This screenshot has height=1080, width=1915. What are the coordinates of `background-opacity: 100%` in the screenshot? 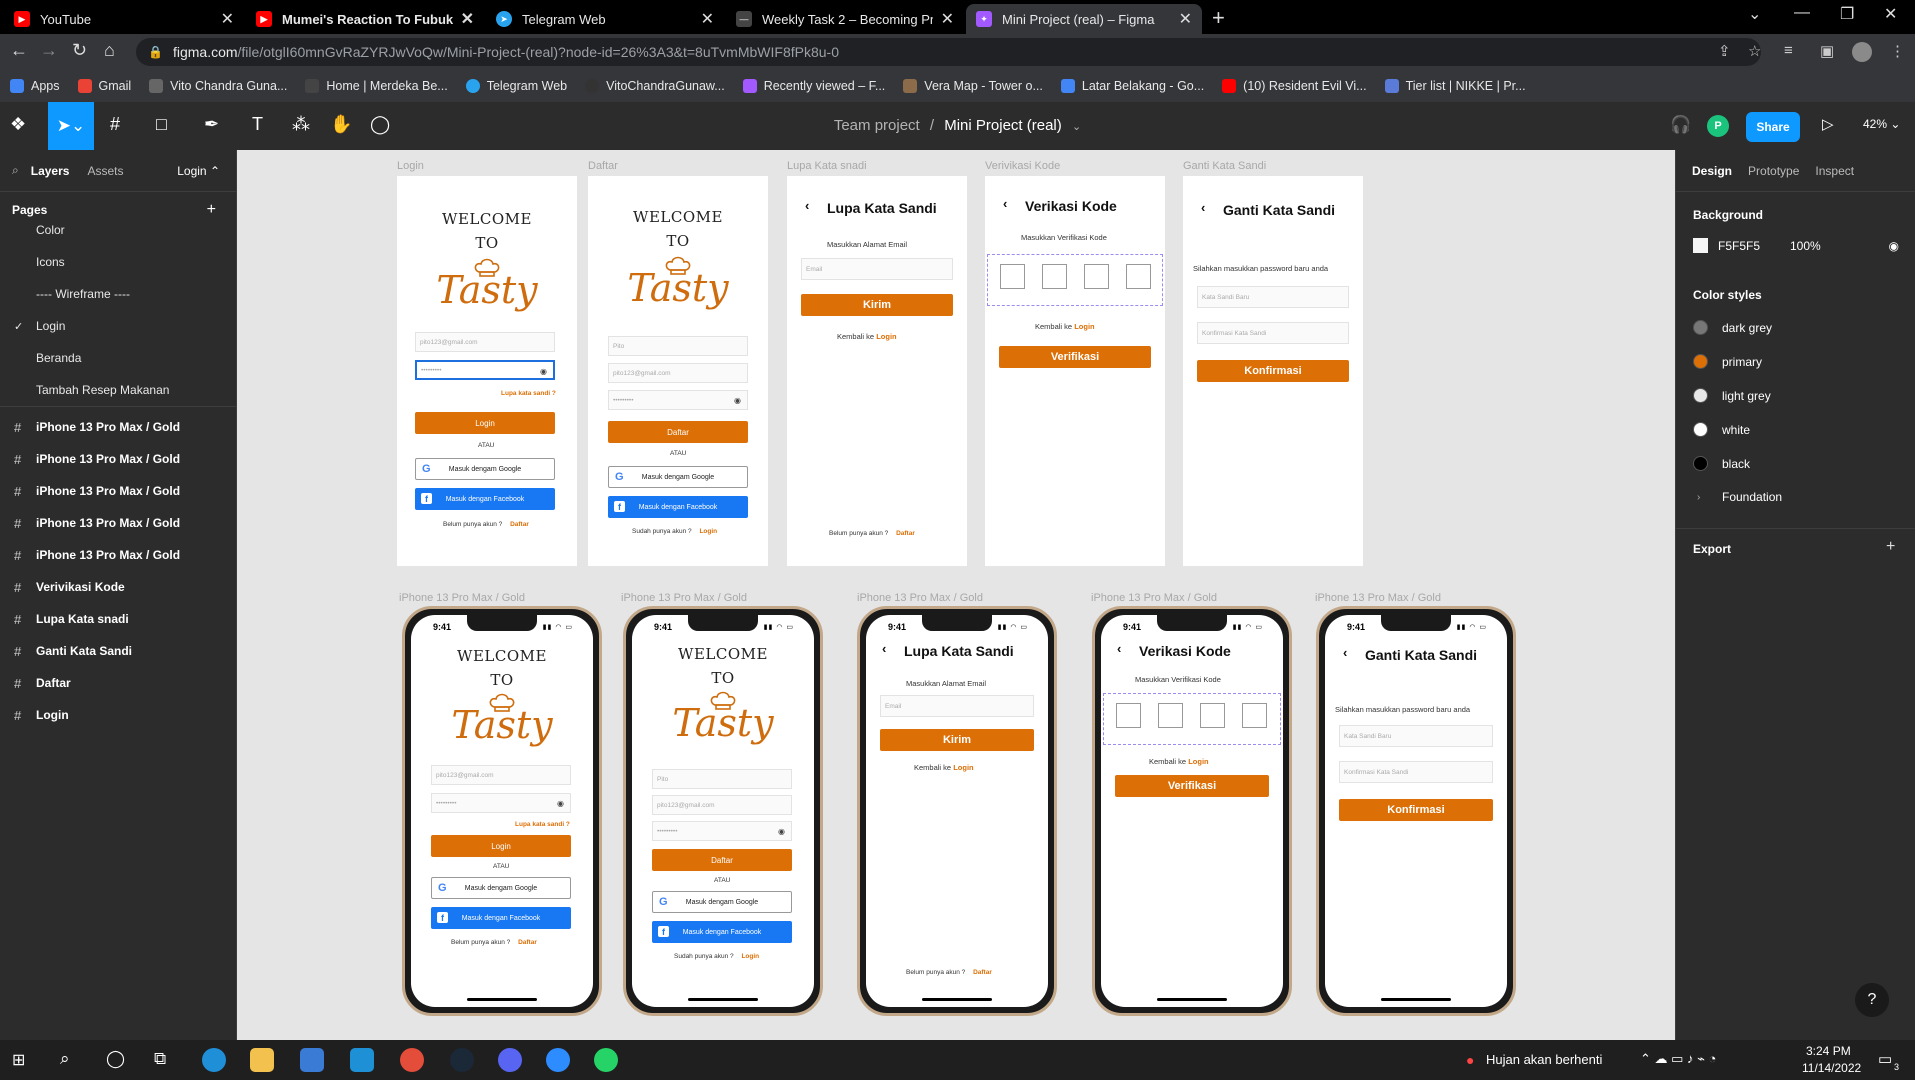 It's located at (1805, 246).